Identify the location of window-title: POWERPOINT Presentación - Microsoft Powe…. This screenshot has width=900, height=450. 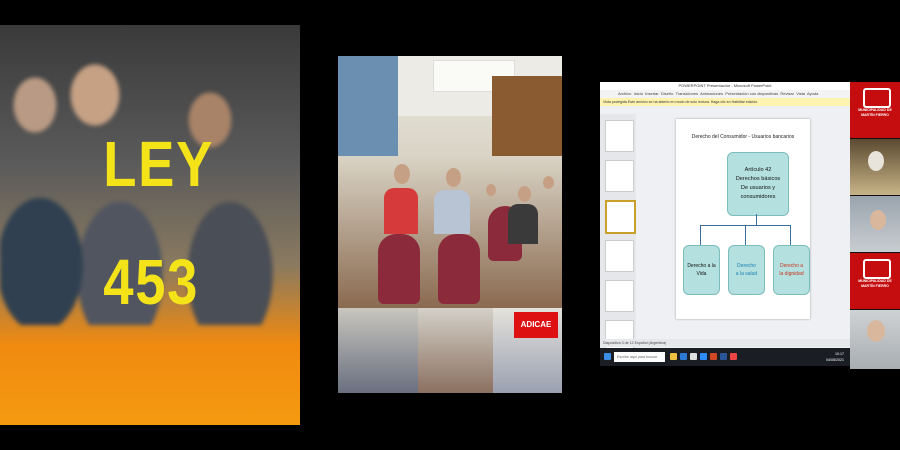
(725, 86).